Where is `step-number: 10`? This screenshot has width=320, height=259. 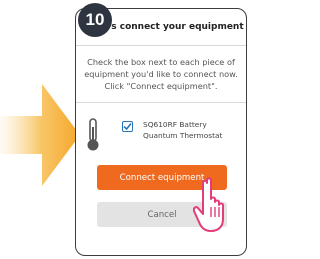 step-number: 10 is located at coordinates (95, 19).